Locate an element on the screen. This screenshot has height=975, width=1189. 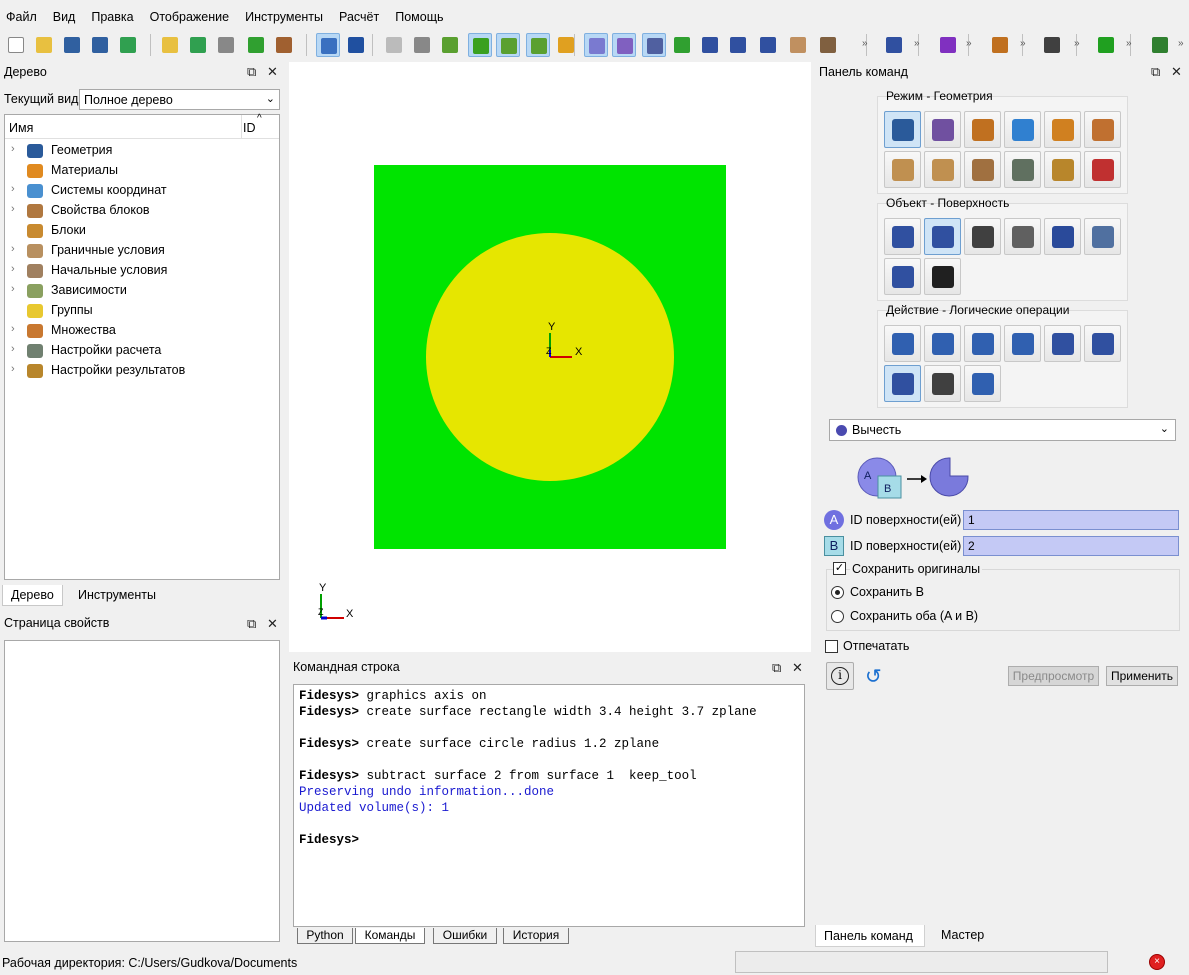
dependency-mode-icon is located at coordinates (982, 169).